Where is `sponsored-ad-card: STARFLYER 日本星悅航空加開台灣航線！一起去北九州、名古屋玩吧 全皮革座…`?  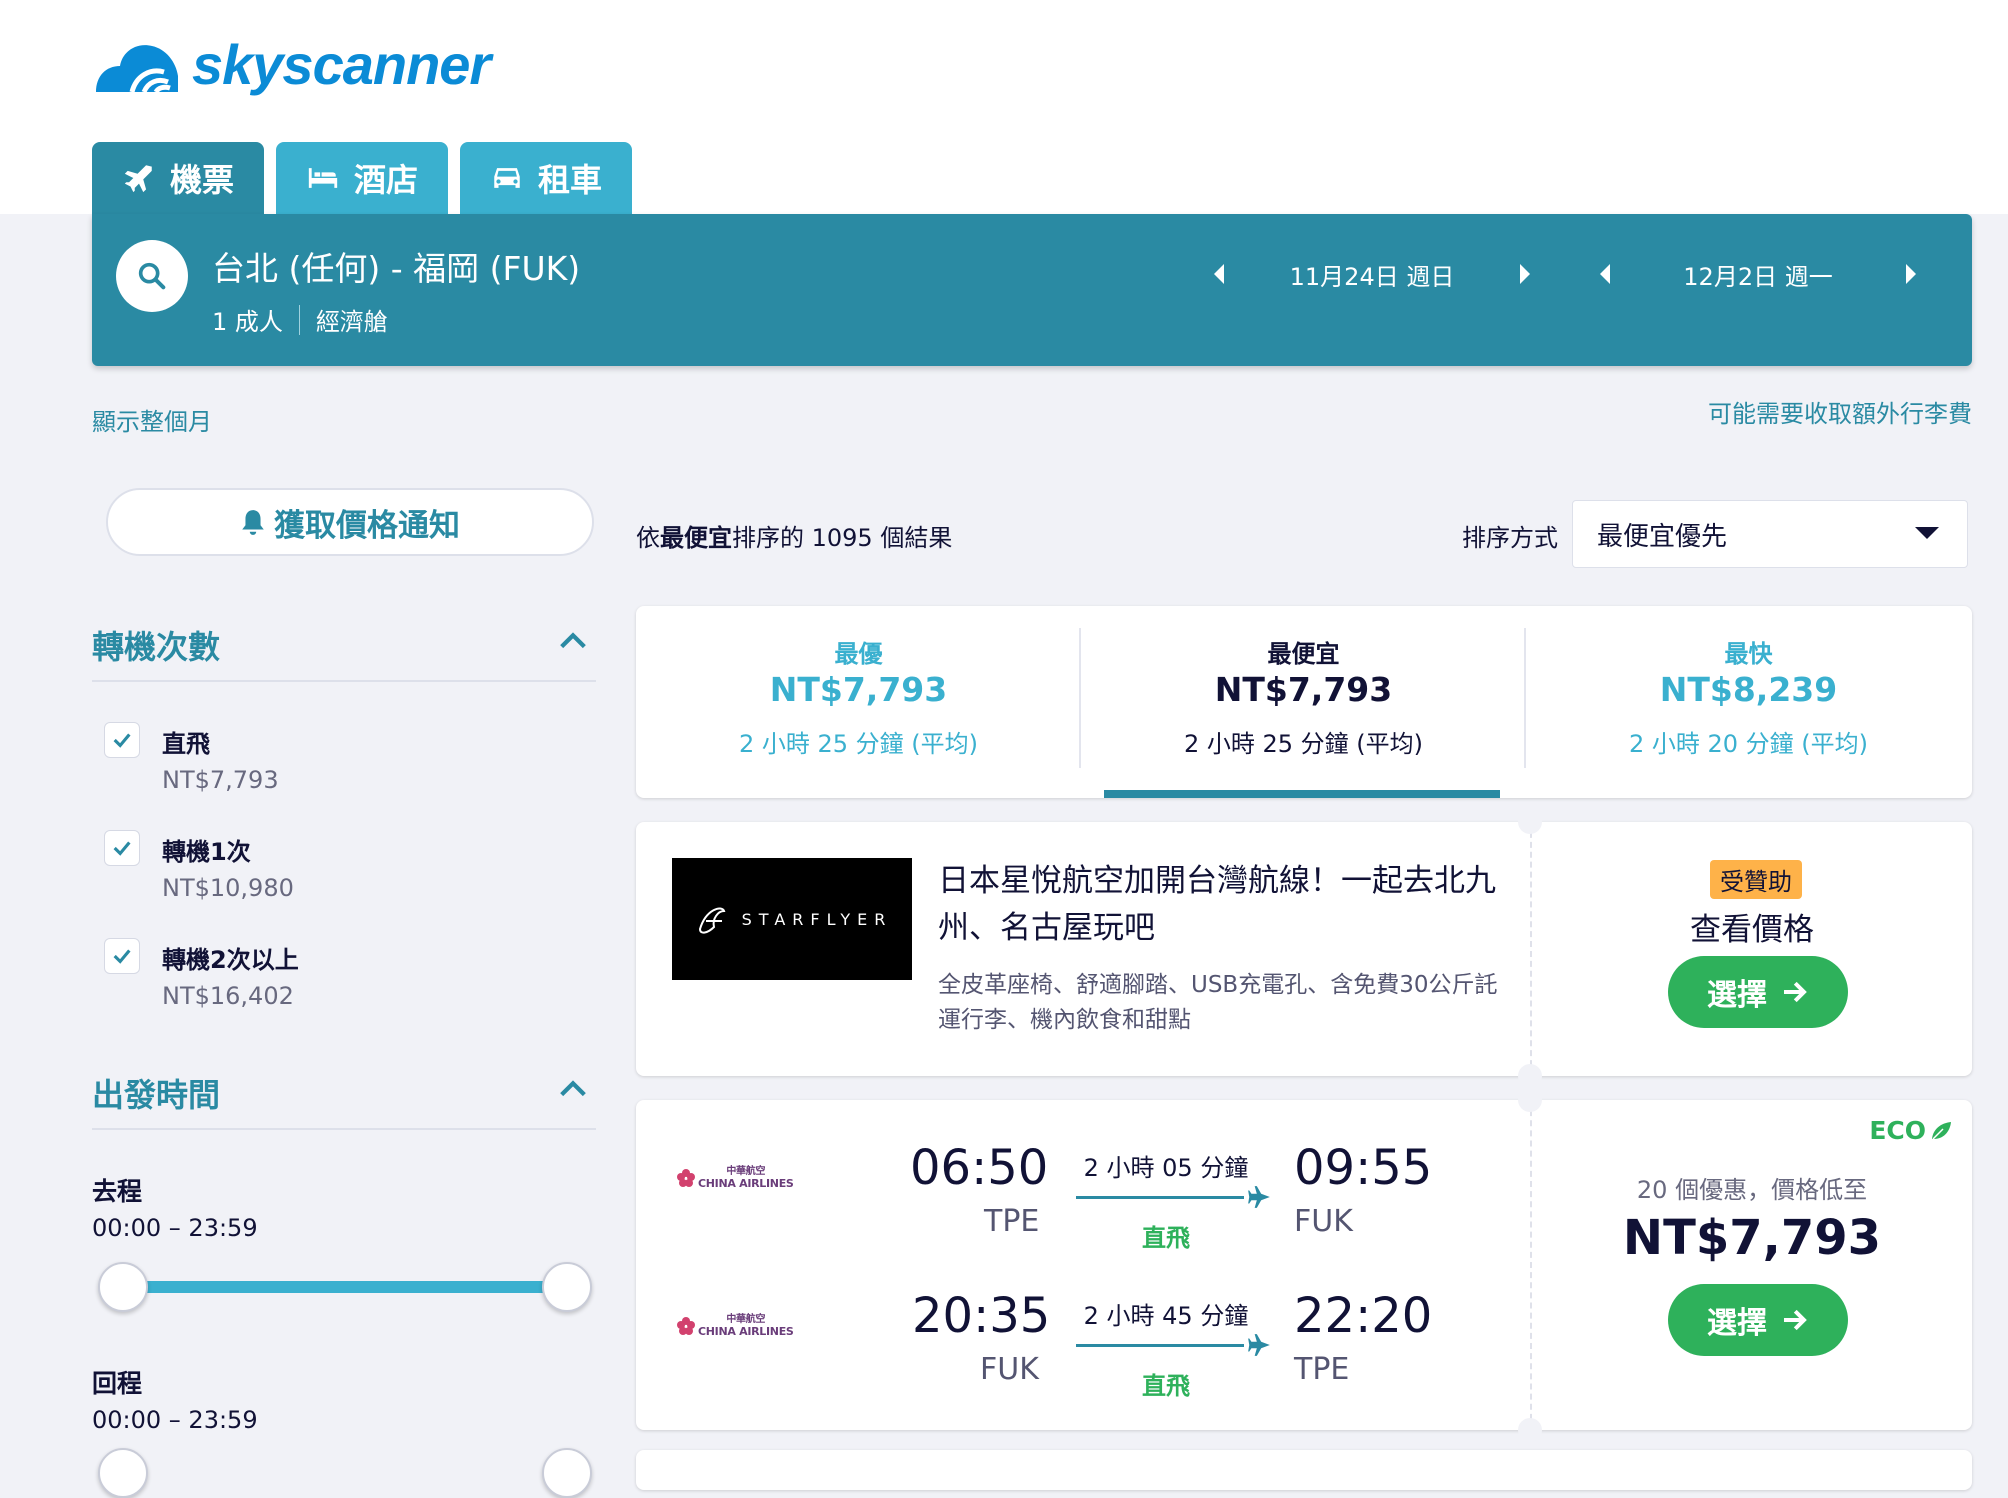
sponsored-ad-card: STARFLYER 日本星悅航空加開台灣航線！一起去北九州、名古屋玩吧 全皮革座… is located at coordinates (1304, 949).